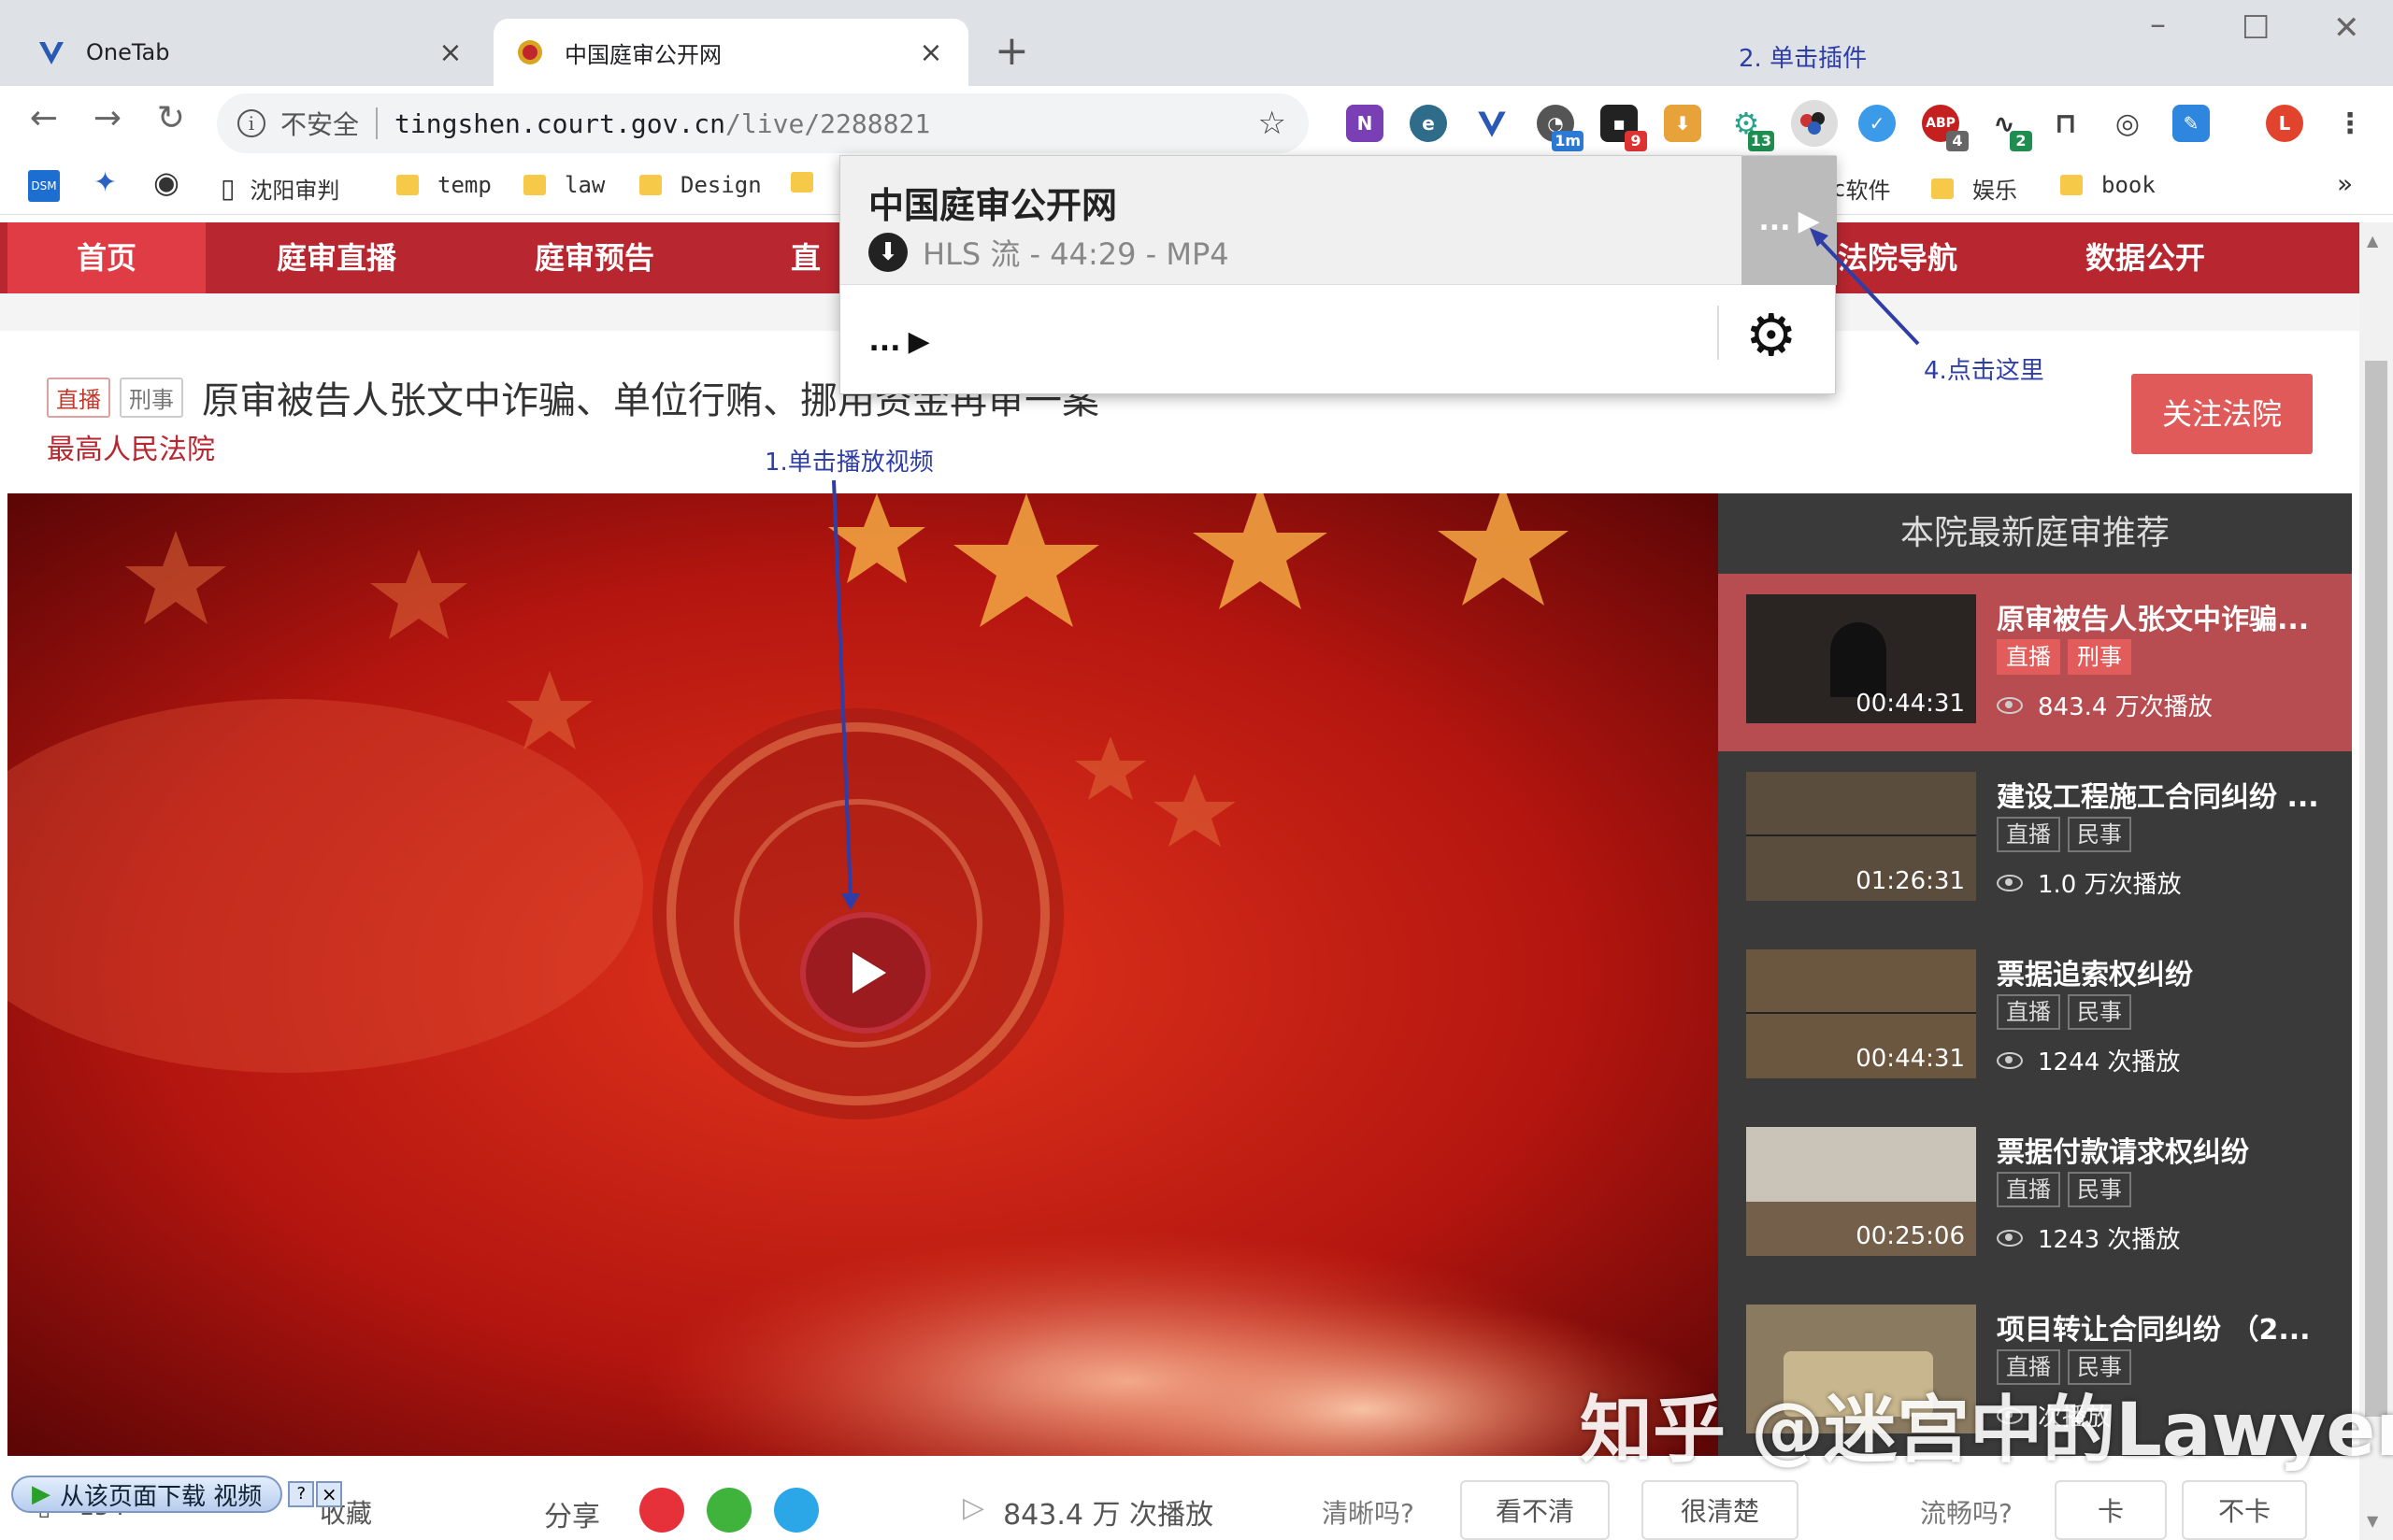  Describe the element at coordinates (1984, 371) in the screenshot. I see `annotation-click-here: 4.点击这里` at that location.